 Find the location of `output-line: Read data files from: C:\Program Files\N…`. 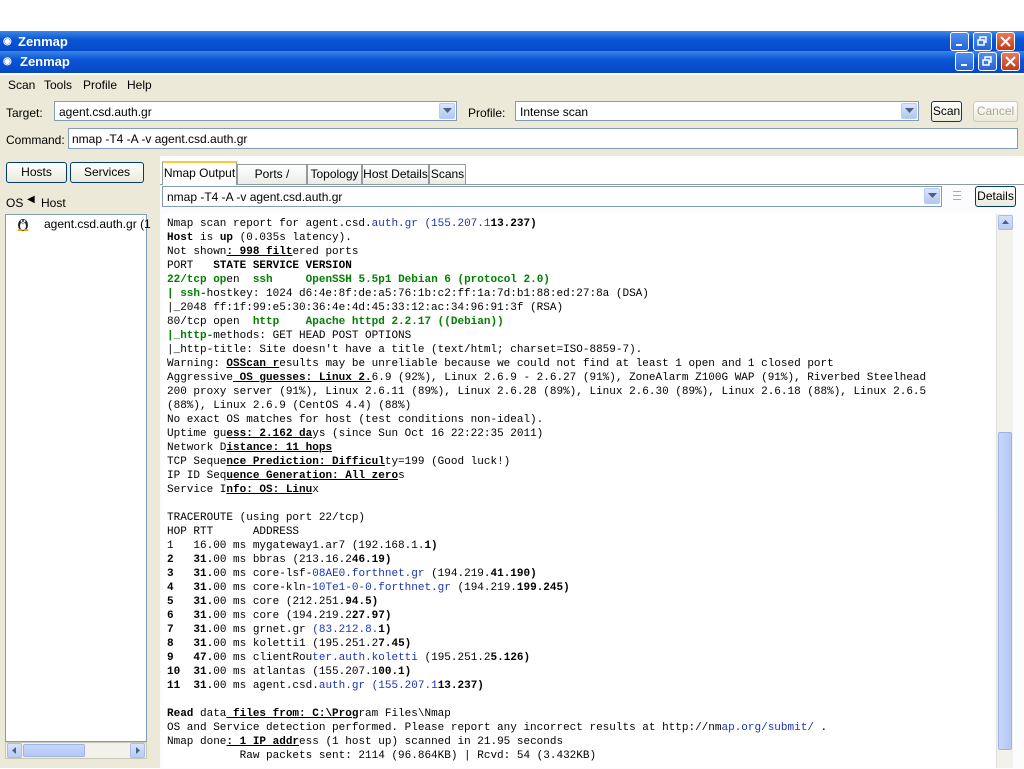

output-line: Read data files from: C:\Program Files\N… is located at coordinates (309, 714).